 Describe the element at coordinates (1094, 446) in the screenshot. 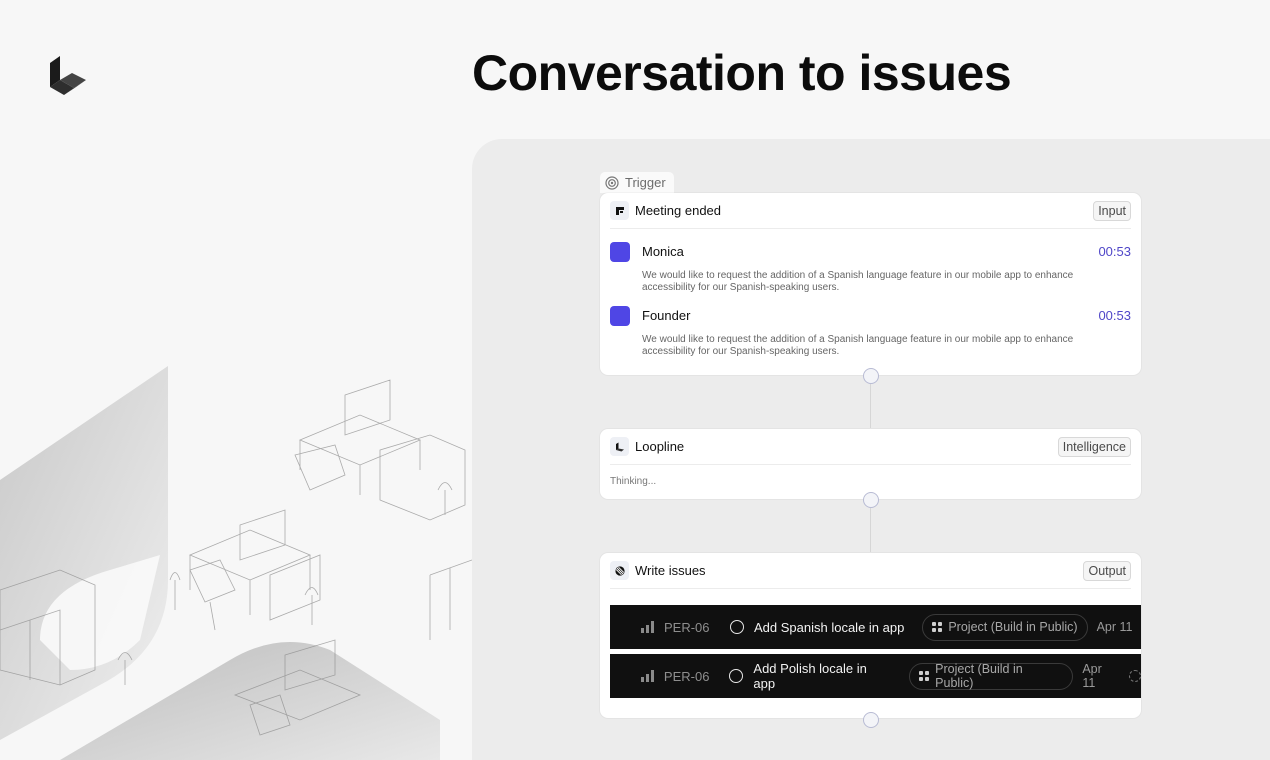

I see `intelligence-badge: Intelligence` at that location.